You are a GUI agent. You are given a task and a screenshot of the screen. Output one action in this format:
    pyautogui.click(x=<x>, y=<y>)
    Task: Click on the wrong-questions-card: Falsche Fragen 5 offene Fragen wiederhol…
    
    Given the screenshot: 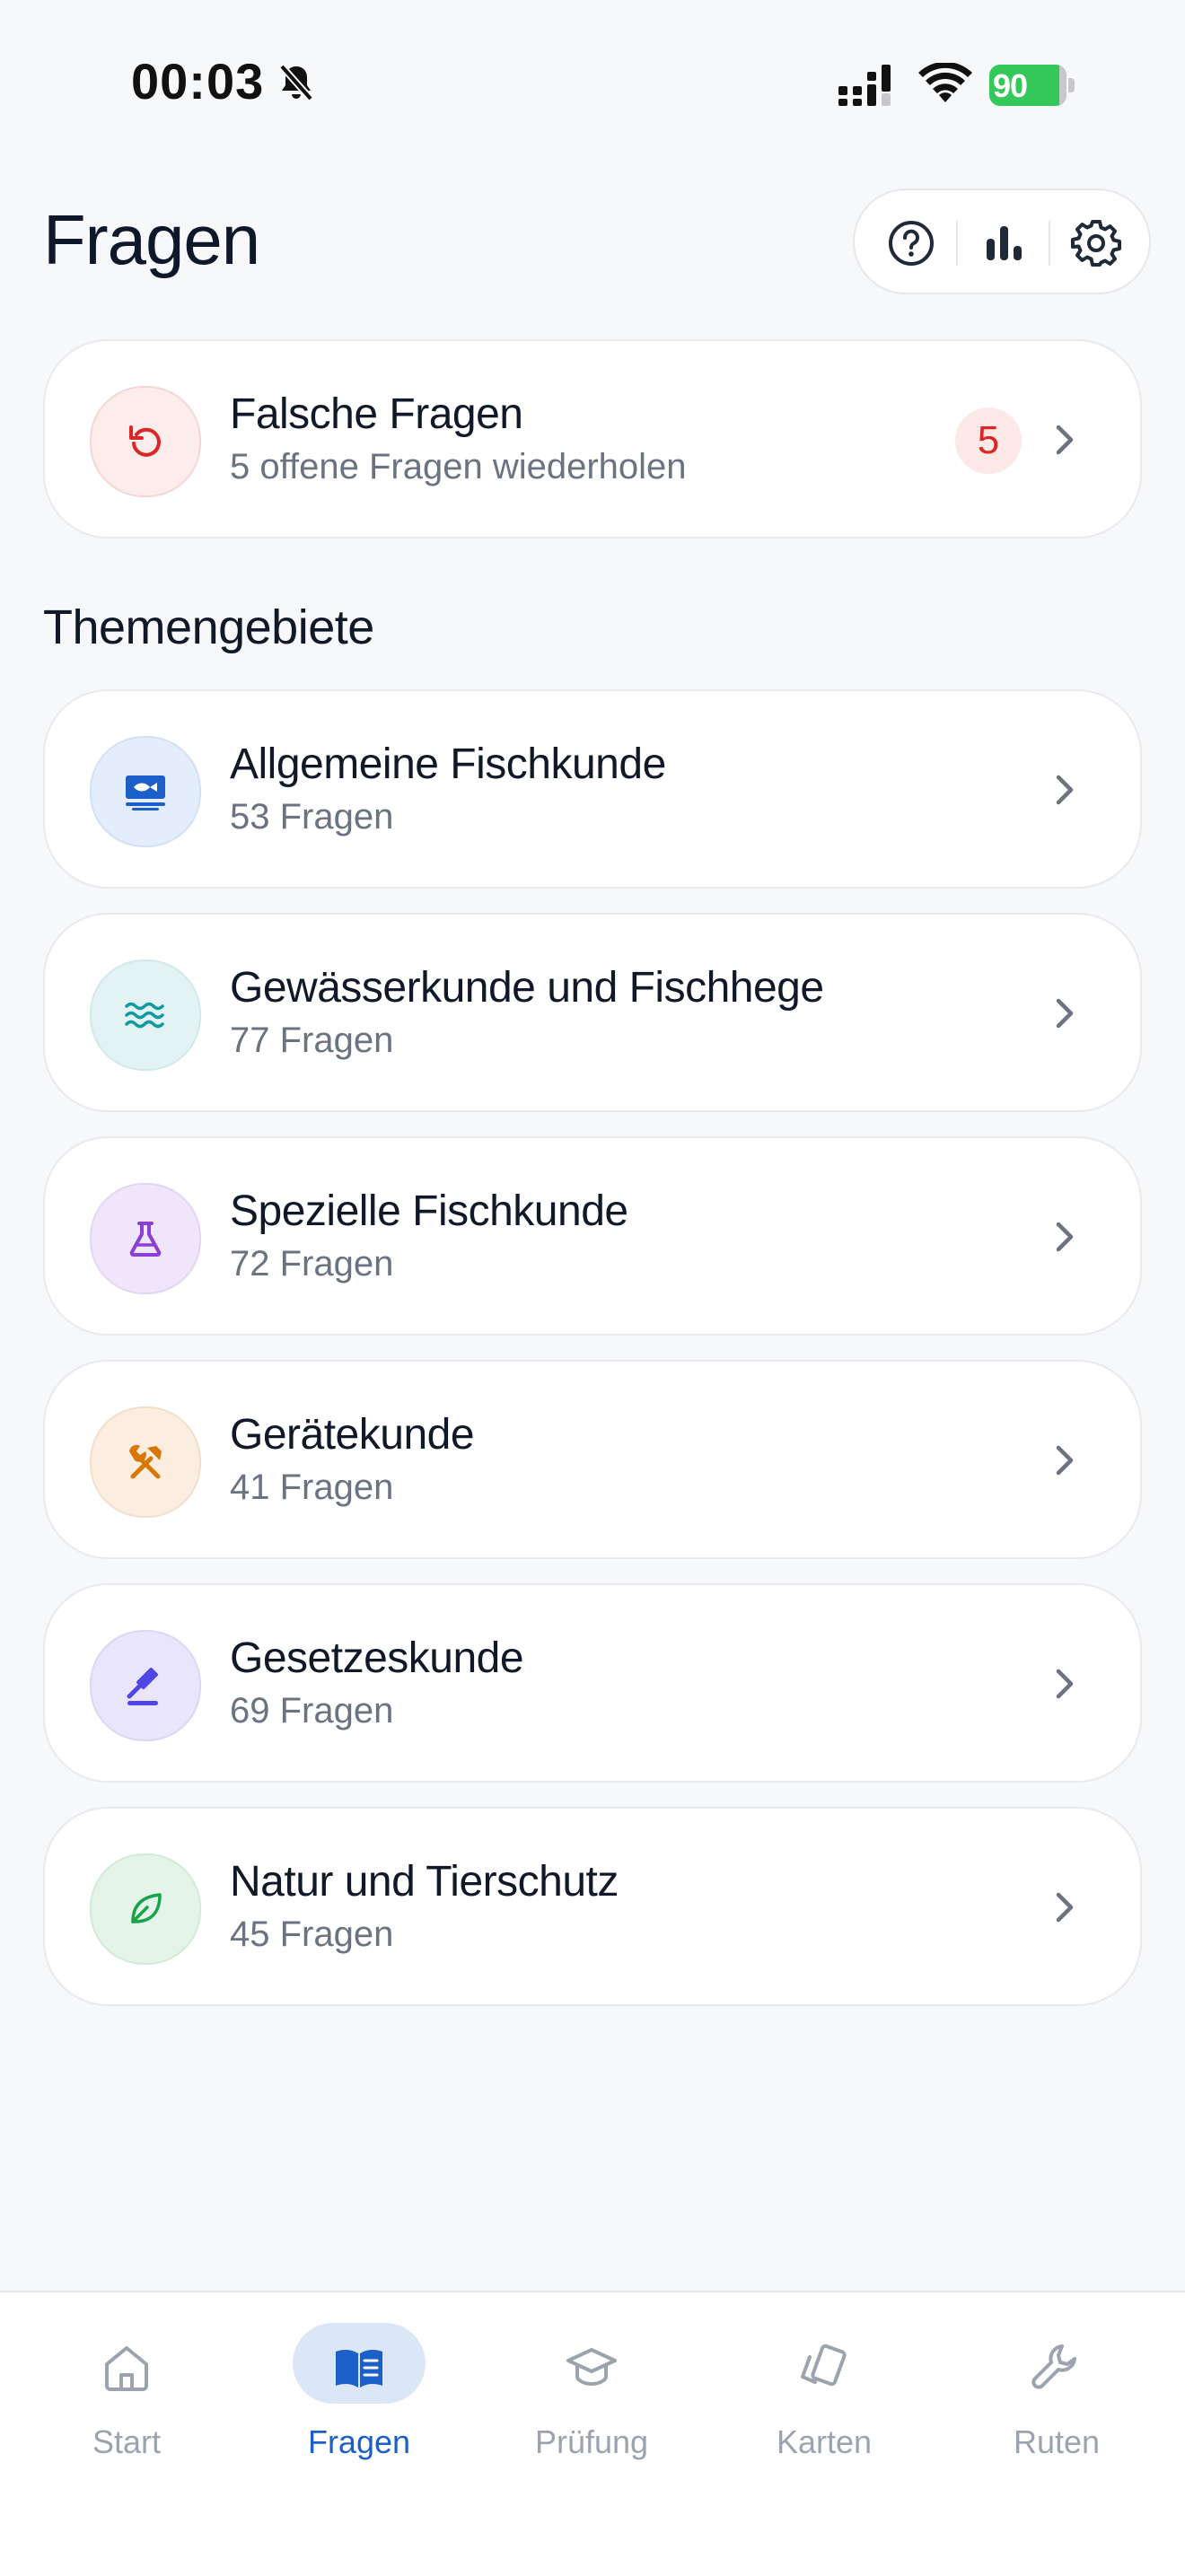 What is the action you would take?
    pyautogui.click(x=592, y=439)
    